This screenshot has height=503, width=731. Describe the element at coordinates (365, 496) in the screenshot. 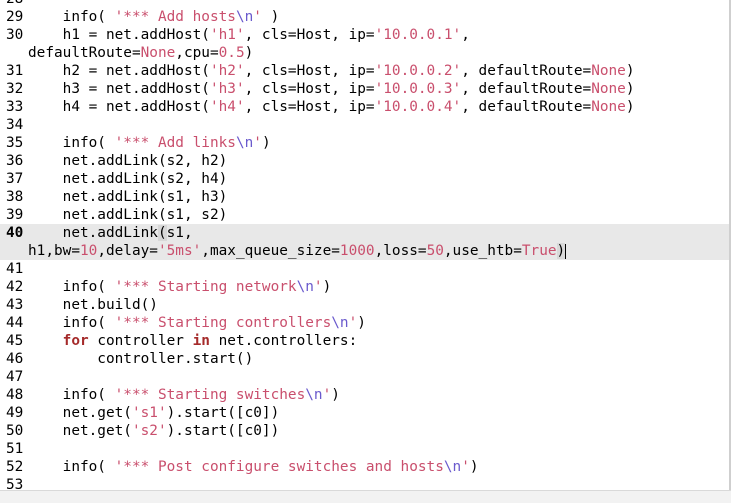

I see `status-bar` at that location.